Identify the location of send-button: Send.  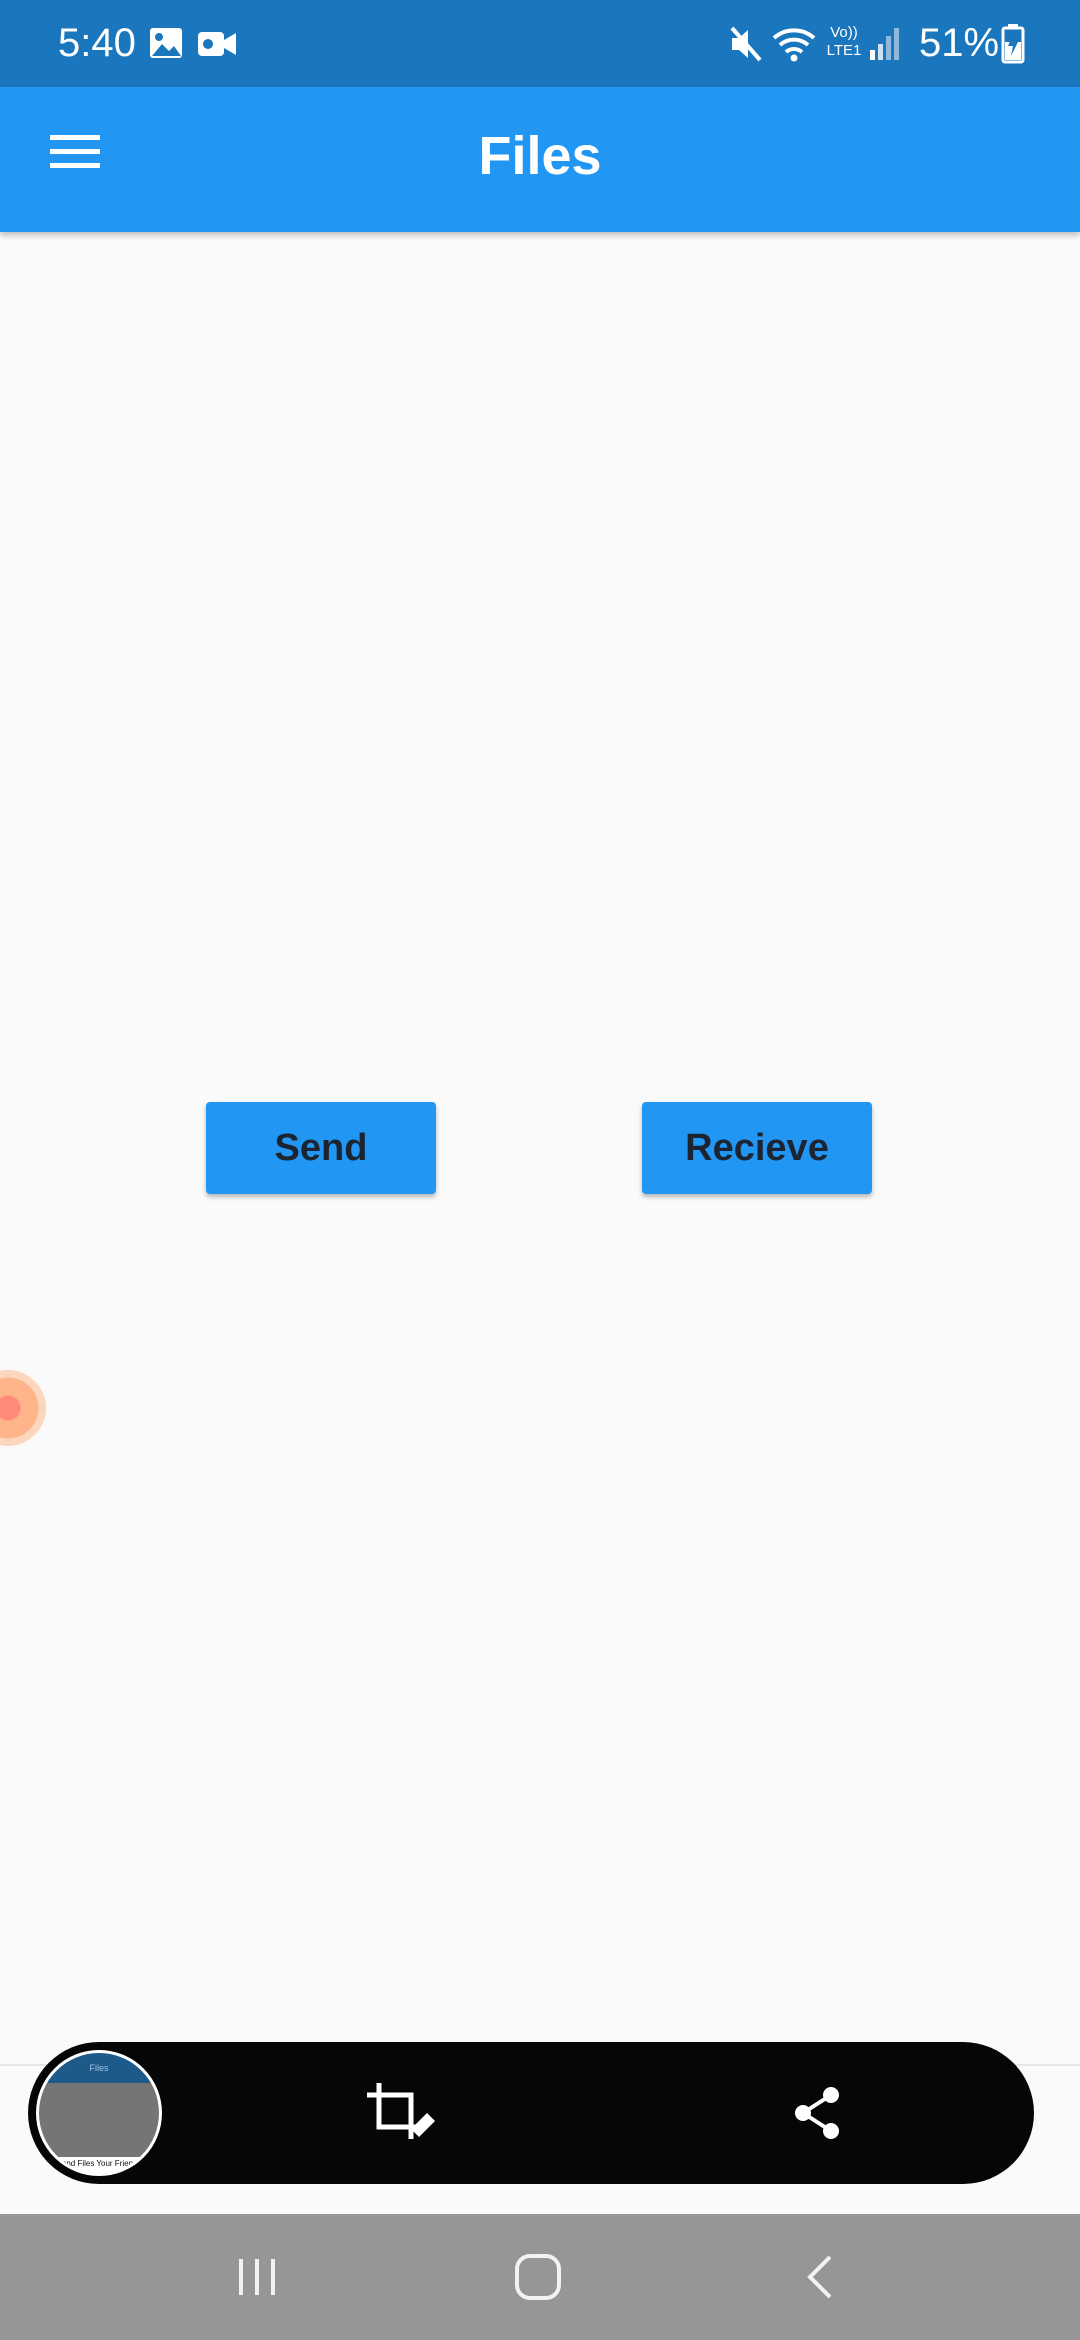
(321, 1148).